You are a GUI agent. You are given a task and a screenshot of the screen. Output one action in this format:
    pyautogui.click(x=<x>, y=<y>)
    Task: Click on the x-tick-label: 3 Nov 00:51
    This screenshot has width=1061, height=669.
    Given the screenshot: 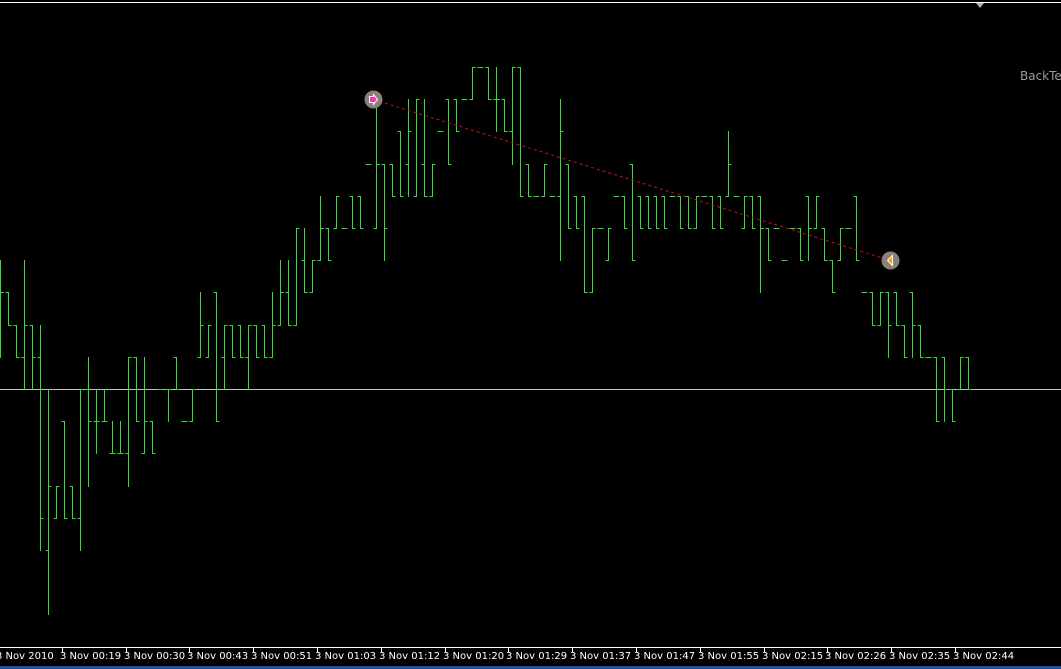 What is the action you would take?
    pyautogui.click(x=282, y=656)
    